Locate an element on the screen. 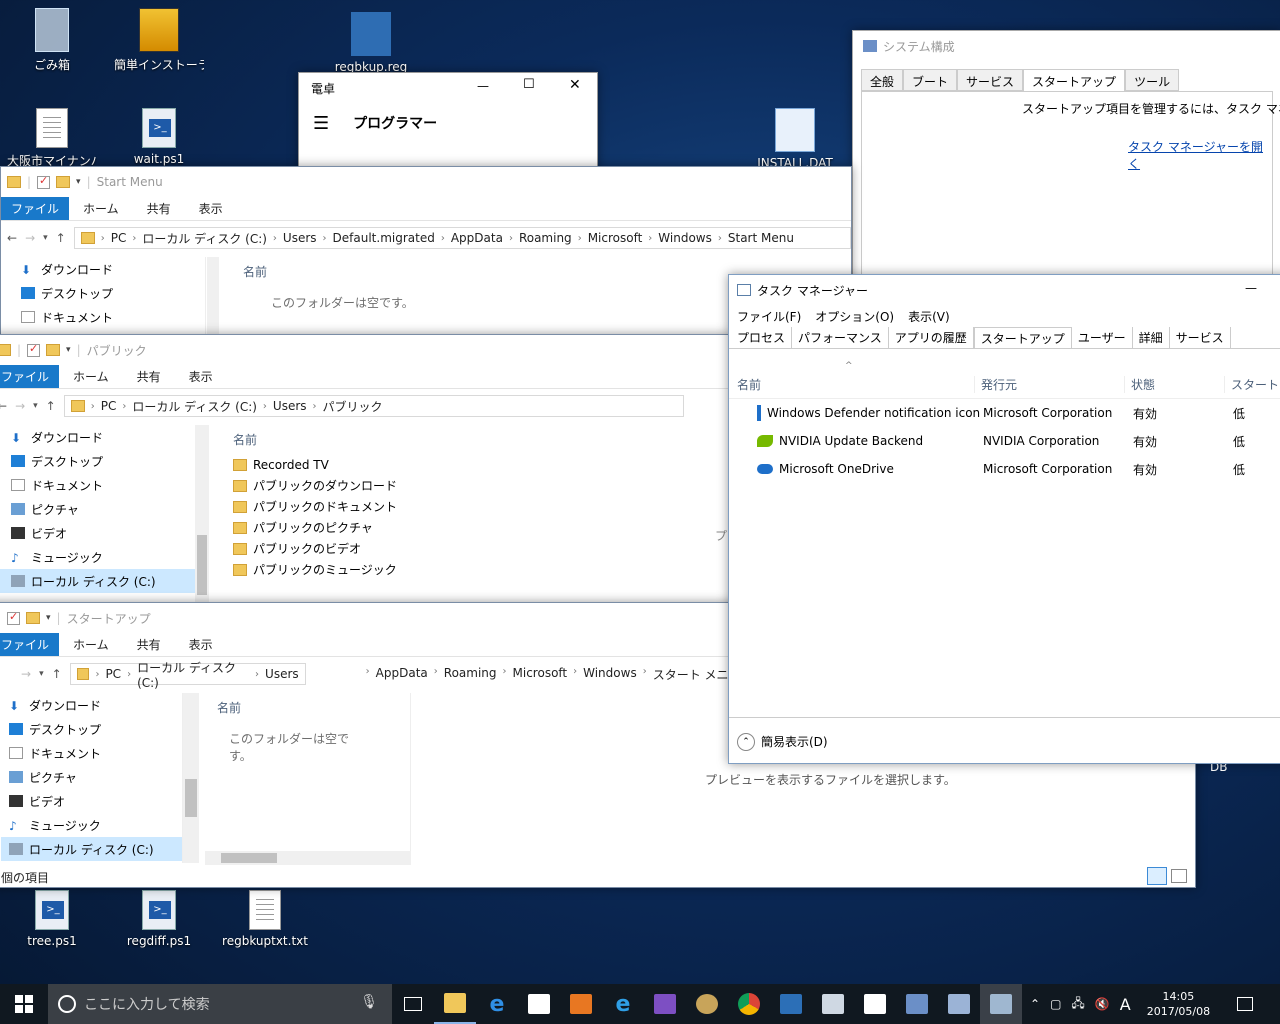 Image resolution: width=1280 pixels, height=1024 pixels. column-startup-impact: スタートアッ is located at coordinates (1252, 384).